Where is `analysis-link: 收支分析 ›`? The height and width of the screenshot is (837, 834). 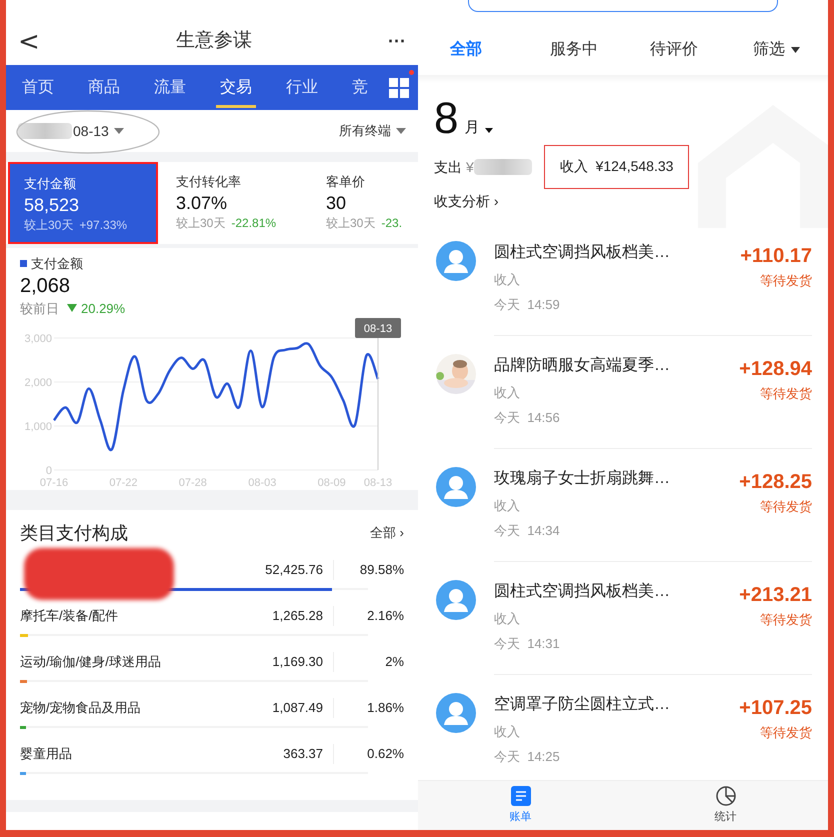
analysis-link: 收支分析 › is located at coordinates (466, 201).